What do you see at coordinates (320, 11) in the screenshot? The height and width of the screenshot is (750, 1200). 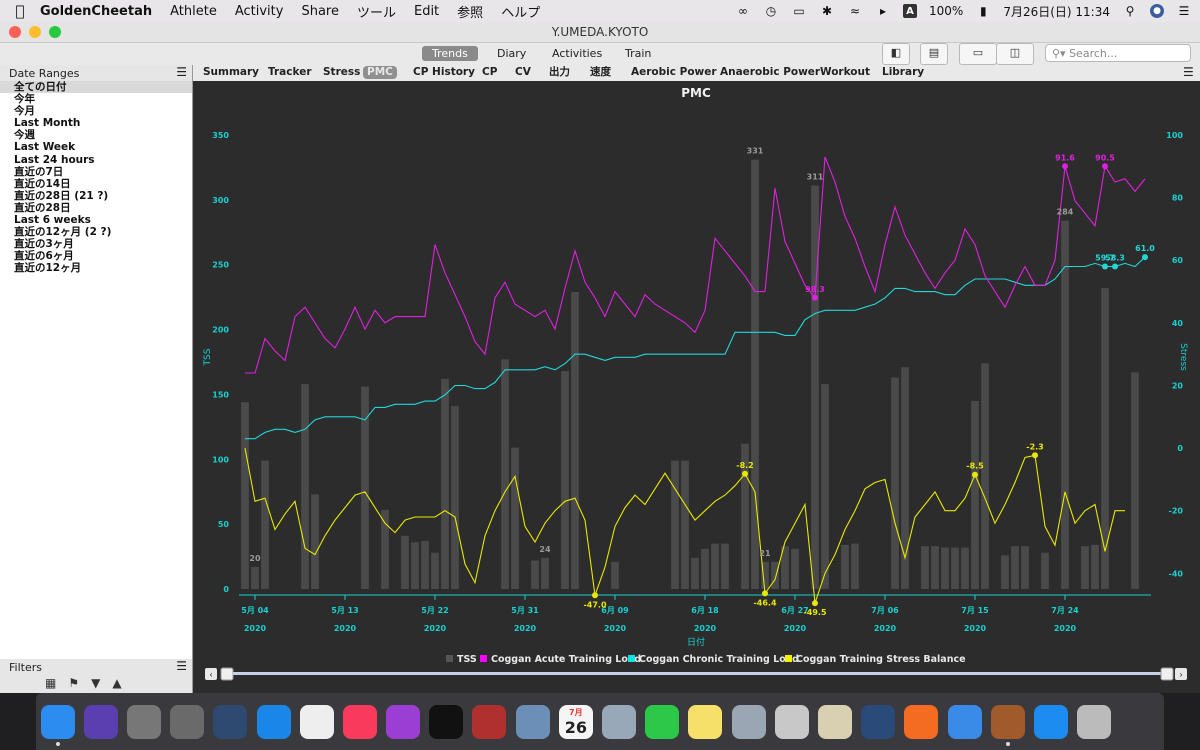 I see `menu-share: Share` at bounding box center [320, 11].